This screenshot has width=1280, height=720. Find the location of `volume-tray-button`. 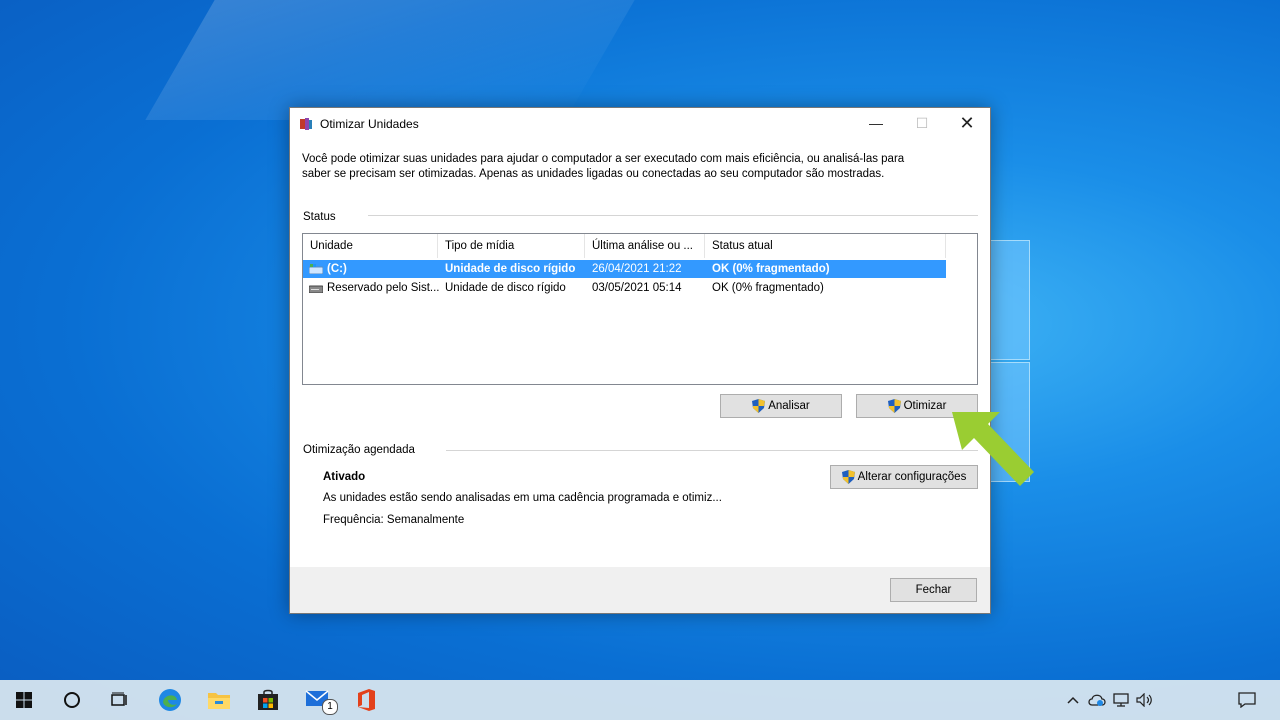

volume-tray-button is located at coordinates (1145, 700).